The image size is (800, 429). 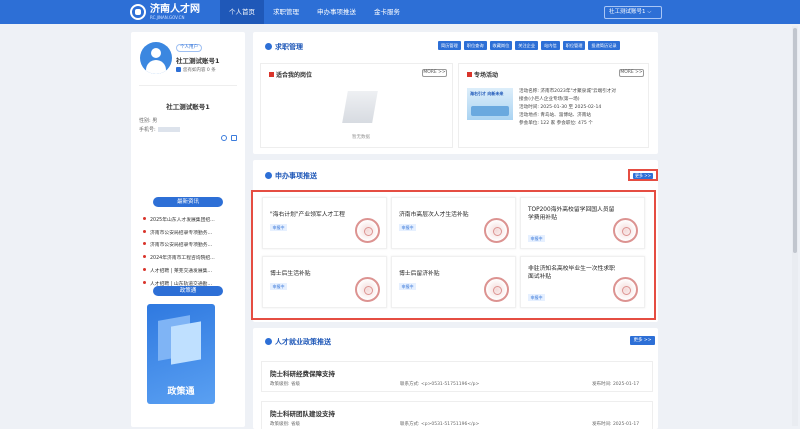 I want to click on gender-value: 男, so click(x=155, y=121).